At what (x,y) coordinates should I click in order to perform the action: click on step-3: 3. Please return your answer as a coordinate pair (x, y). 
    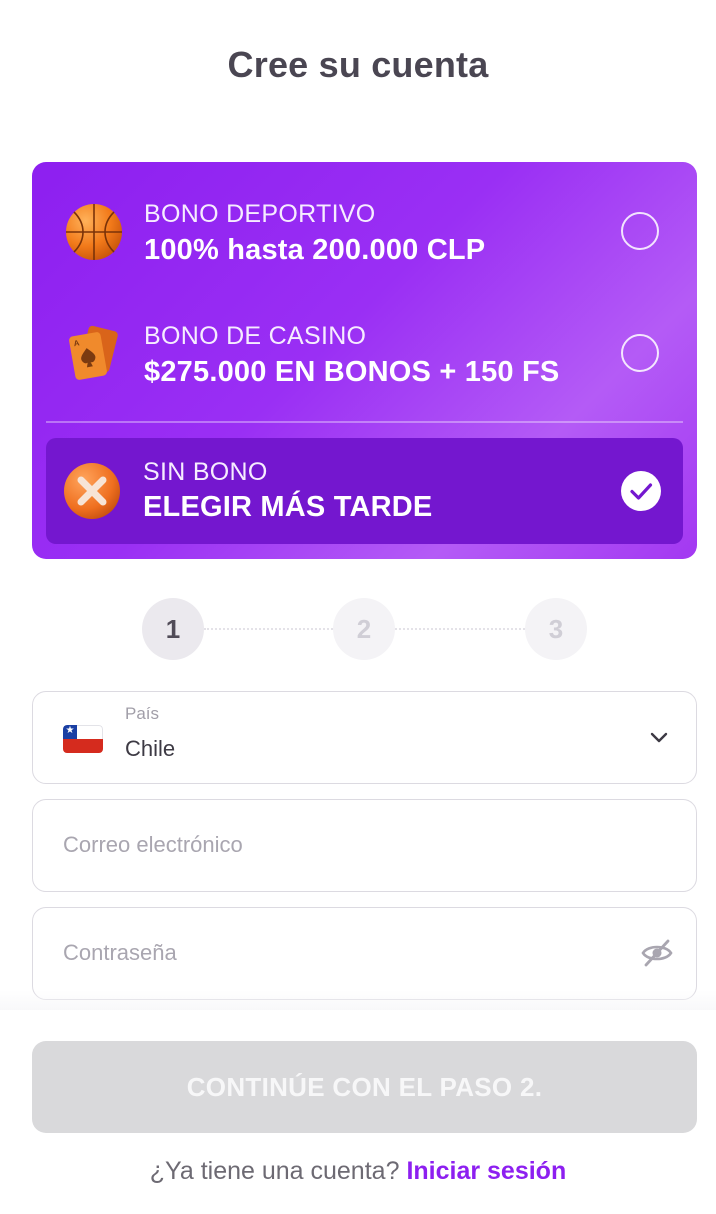
    Looking at the image, I should click on (556, 629).